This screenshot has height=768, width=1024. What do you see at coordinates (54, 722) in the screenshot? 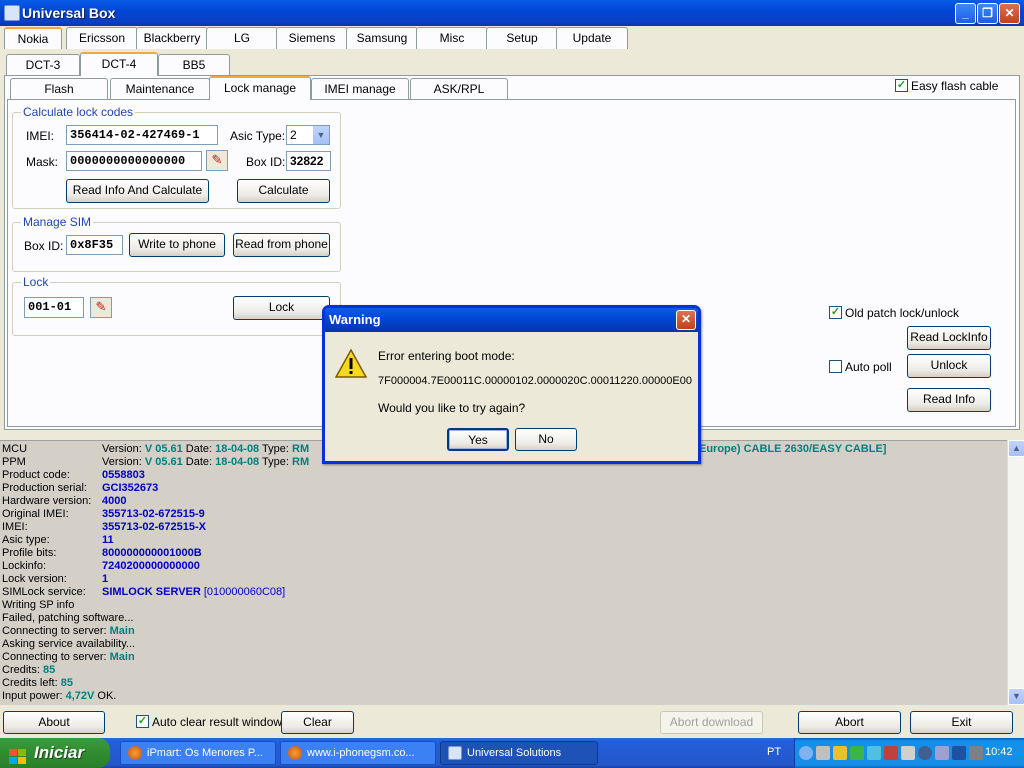
I see `about-button: About` at bounding box center [54, 722].